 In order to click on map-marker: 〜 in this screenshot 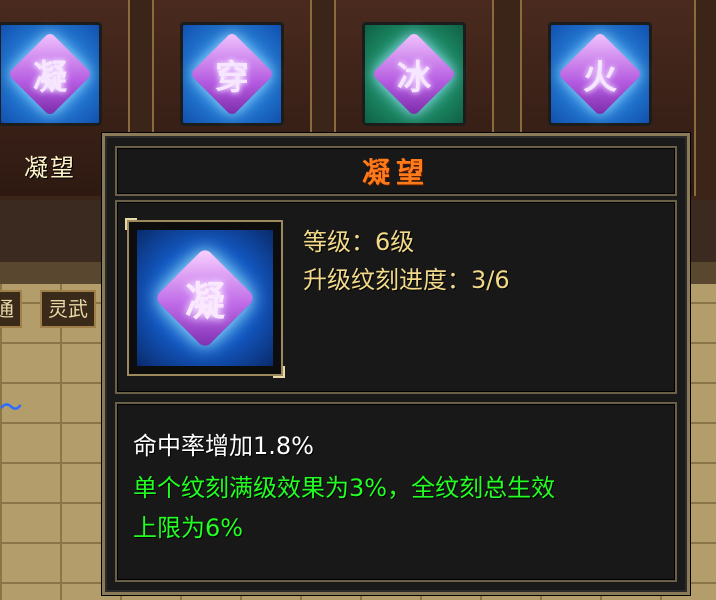, I will do `click(11, 408)`.